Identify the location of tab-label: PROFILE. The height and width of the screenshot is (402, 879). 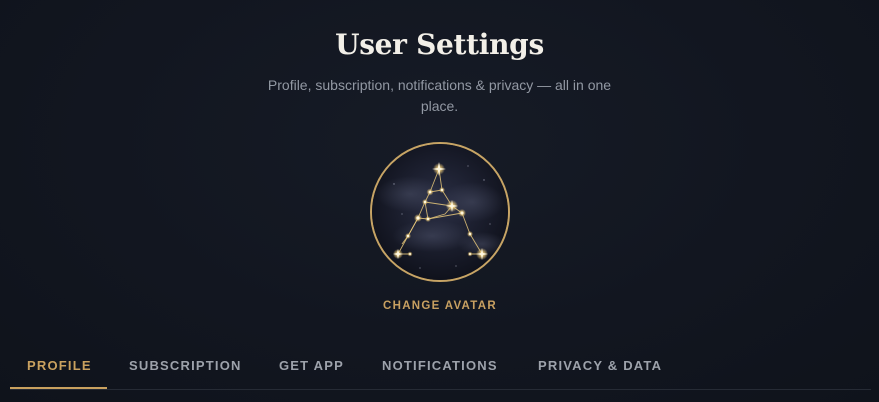
(59, 365).